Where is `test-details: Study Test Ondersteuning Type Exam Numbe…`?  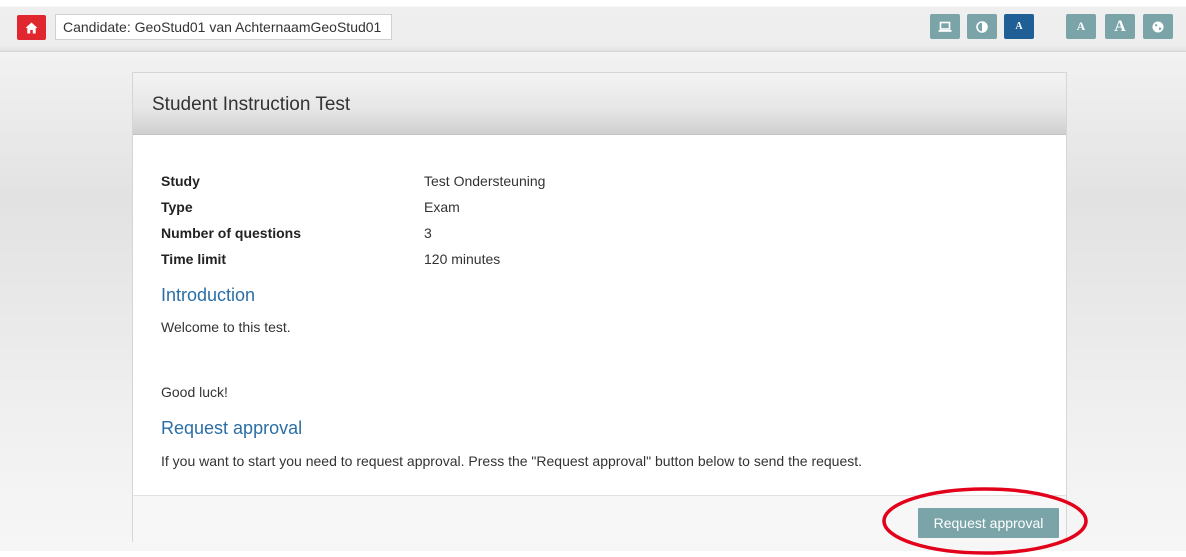 test-details: Study Test Ondersteuning Type Exam Numbe… is located at coordinates (353, 220).